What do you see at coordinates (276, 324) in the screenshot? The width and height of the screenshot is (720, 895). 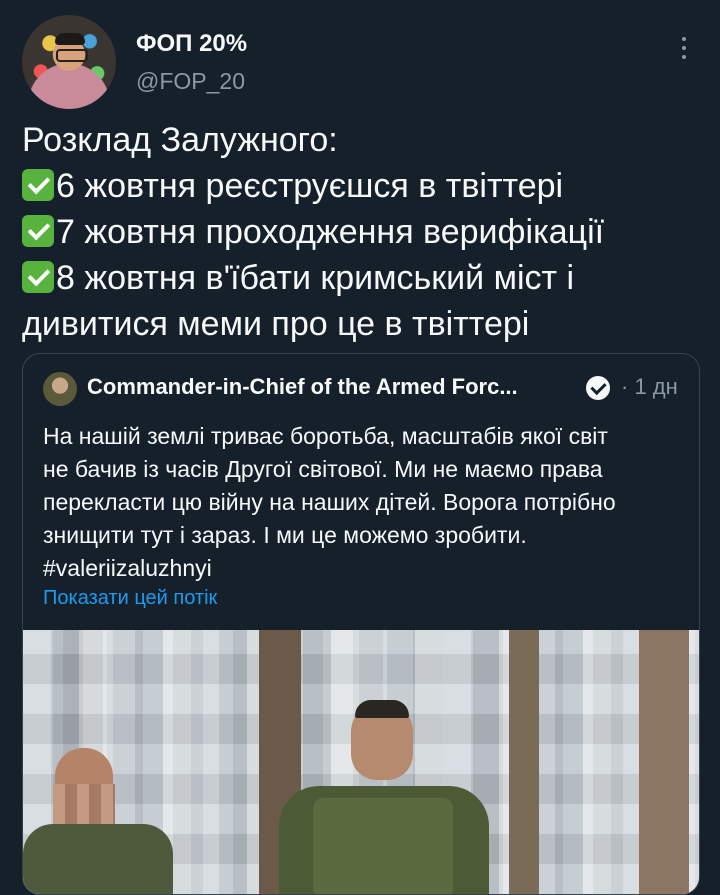 I see `tweet-line: дивитися меми про це в твіттері` at bounding box center [276, 324].